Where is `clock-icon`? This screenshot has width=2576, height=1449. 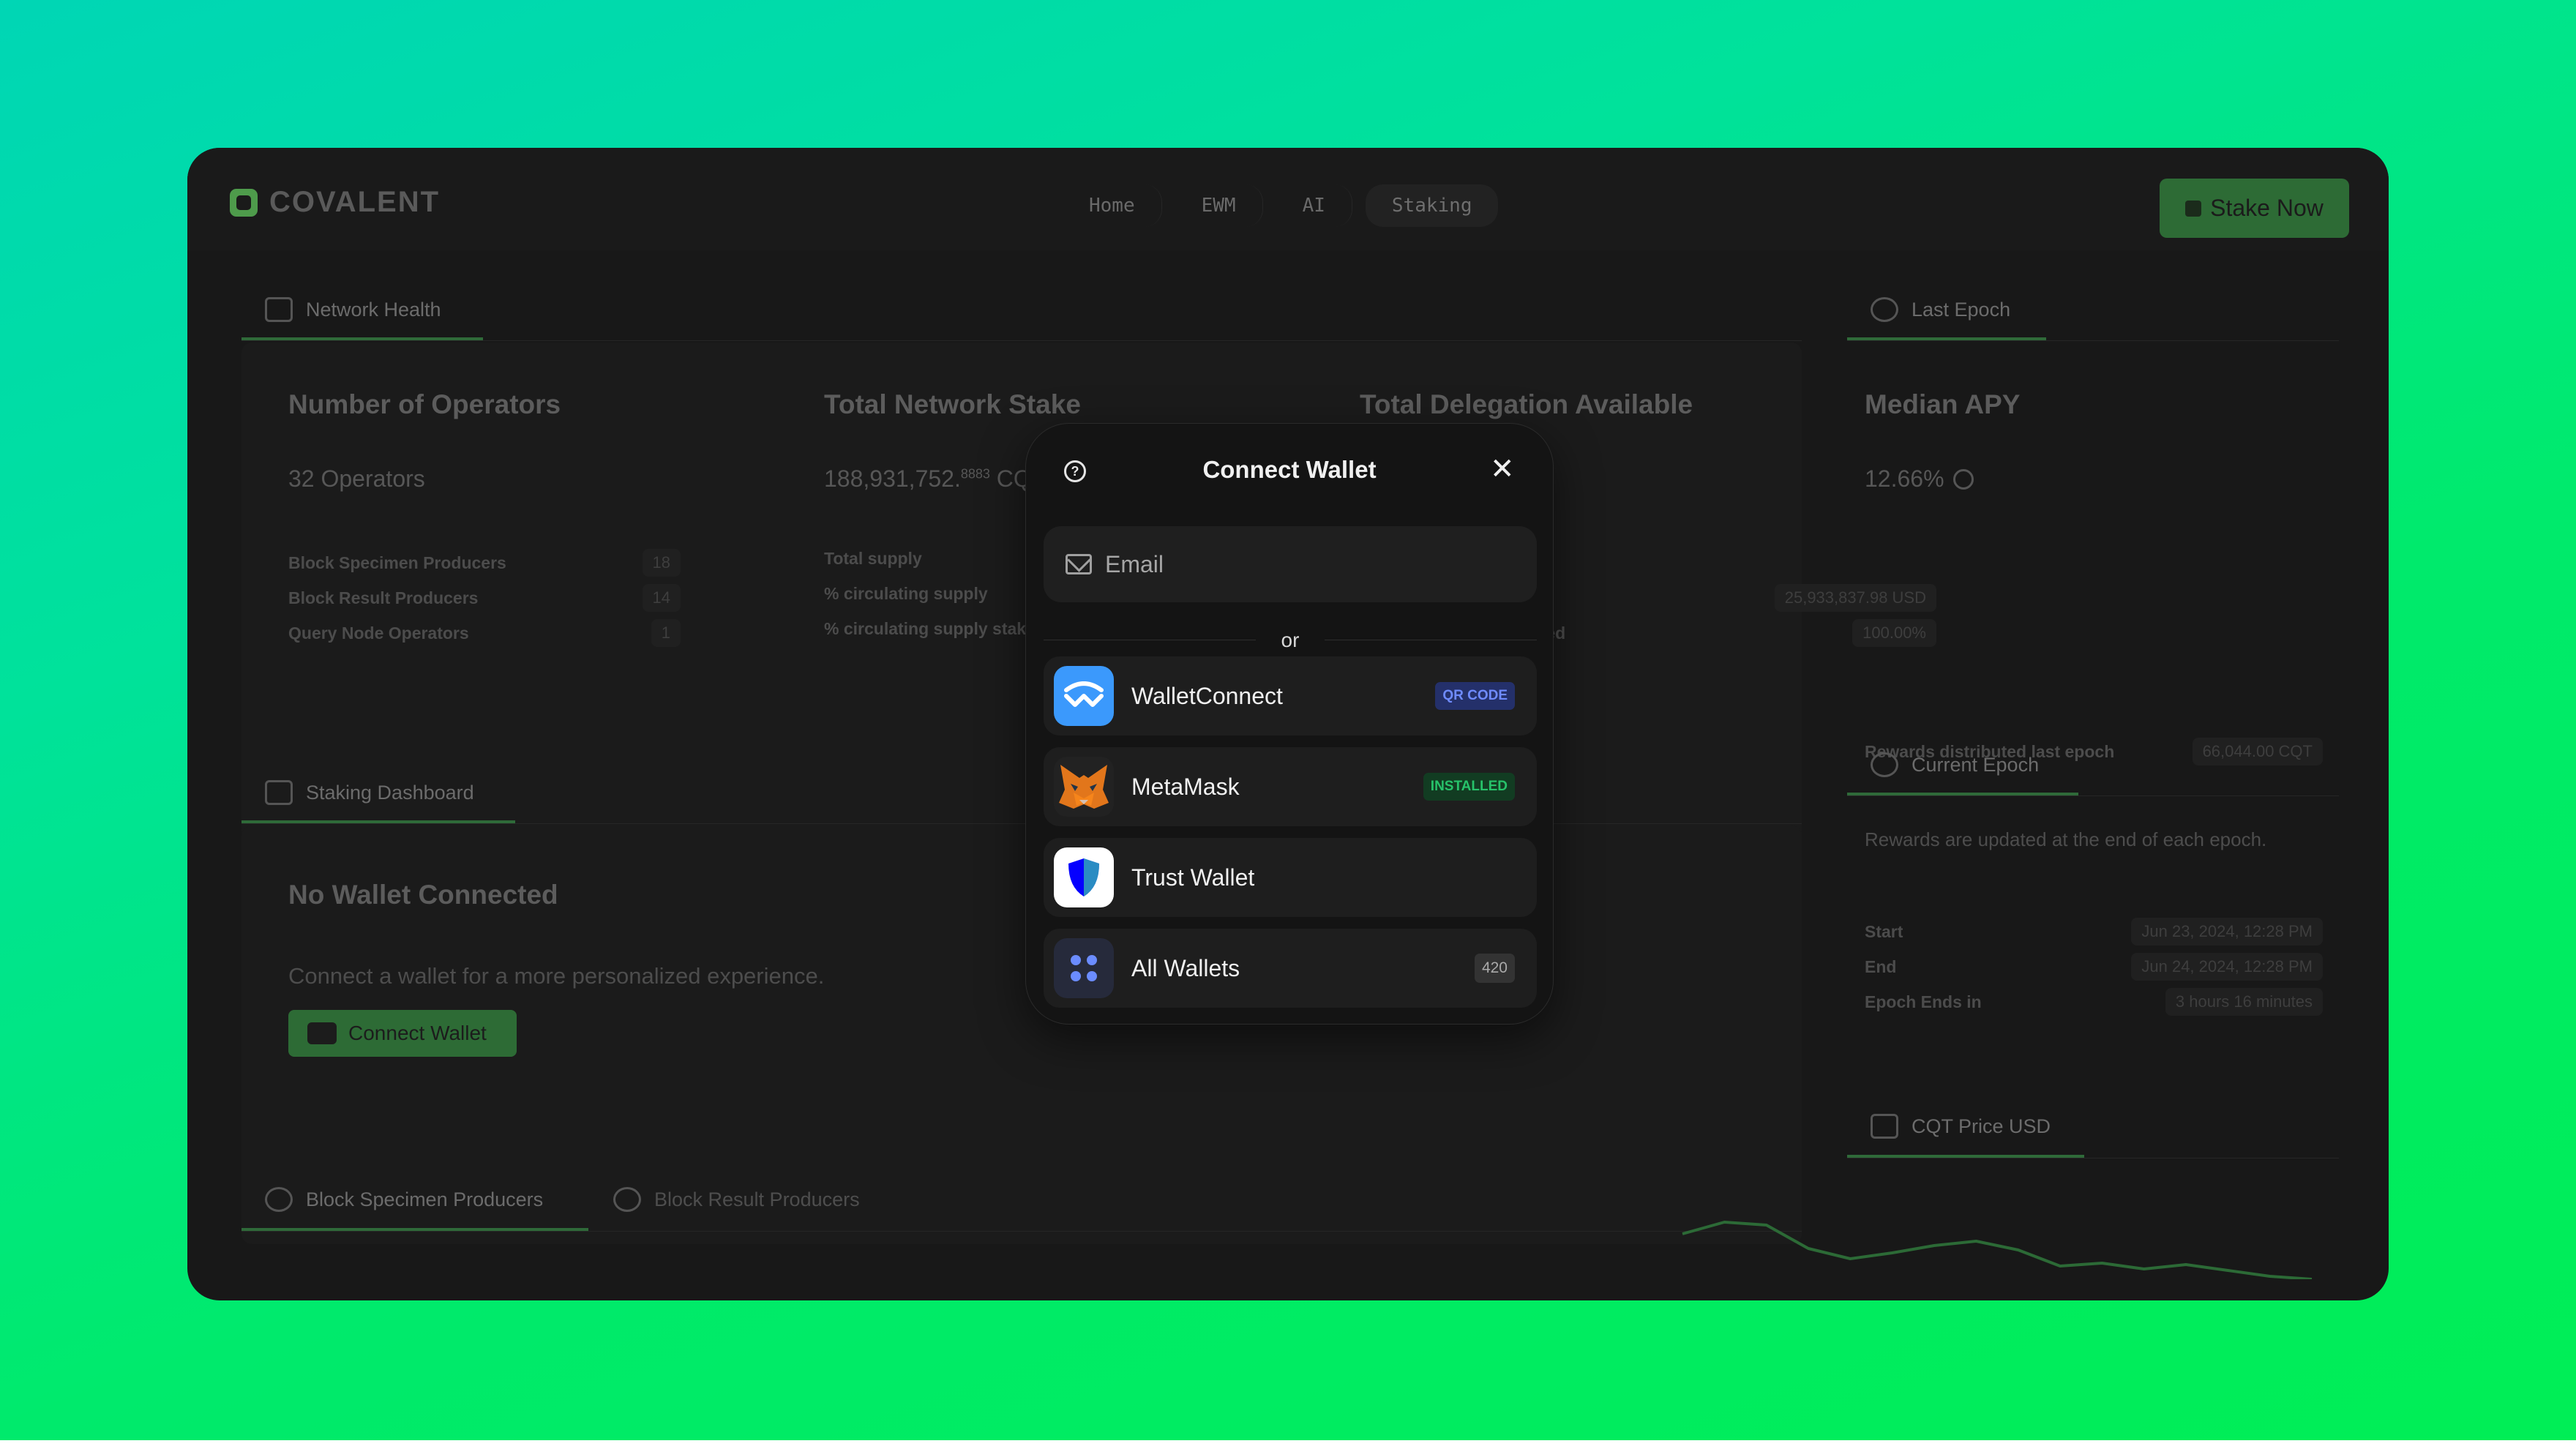 clock-icon is located at coordinates (1884, 764).